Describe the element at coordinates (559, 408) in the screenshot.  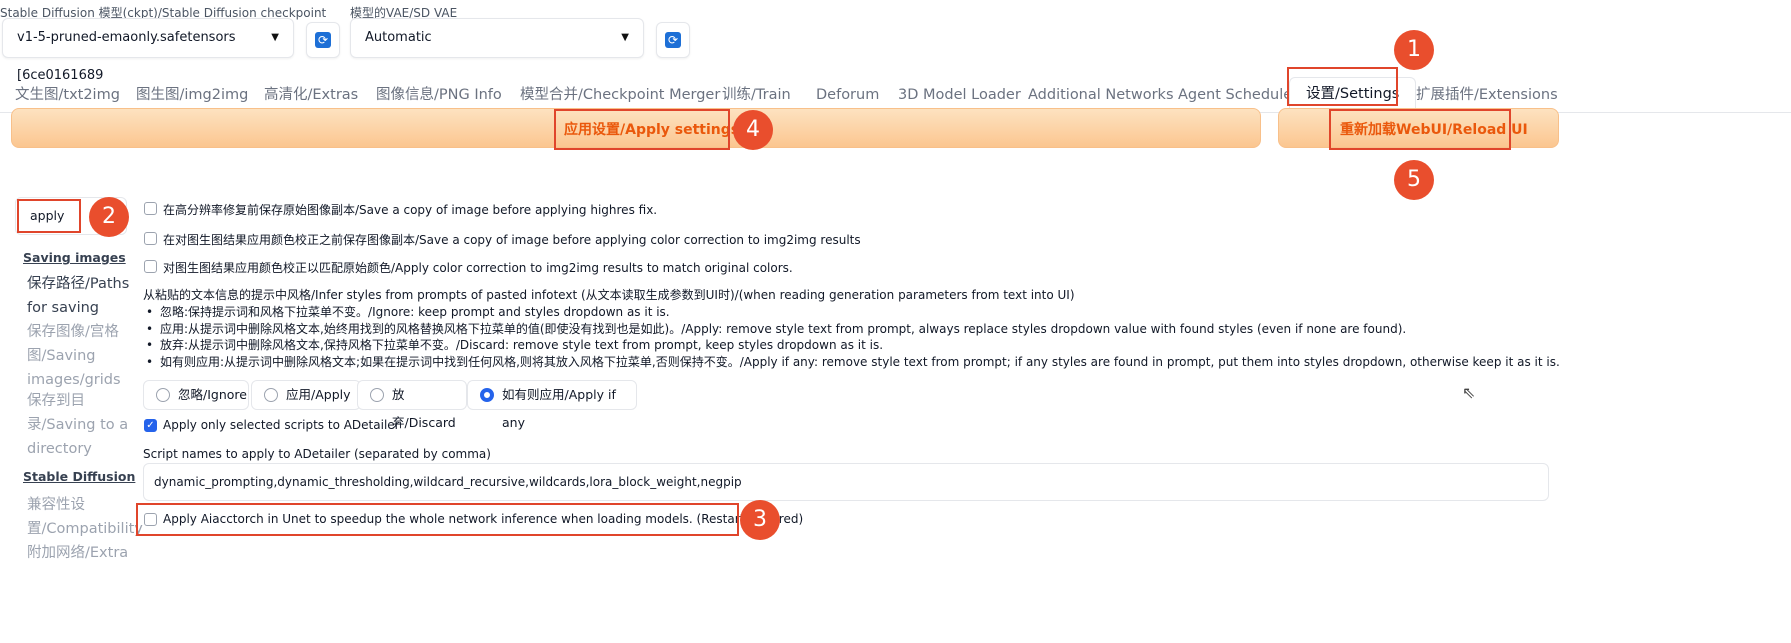
I see `radio-label: 如有则应用/Apply if any` at that location.